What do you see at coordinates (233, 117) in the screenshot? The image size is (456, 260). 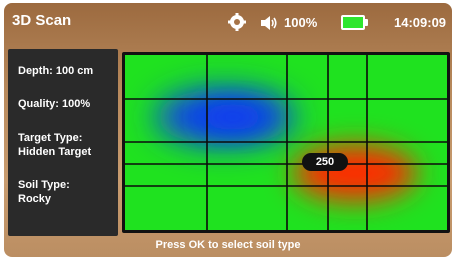 I see `low-signal-core` at bounding box center [233, 117].